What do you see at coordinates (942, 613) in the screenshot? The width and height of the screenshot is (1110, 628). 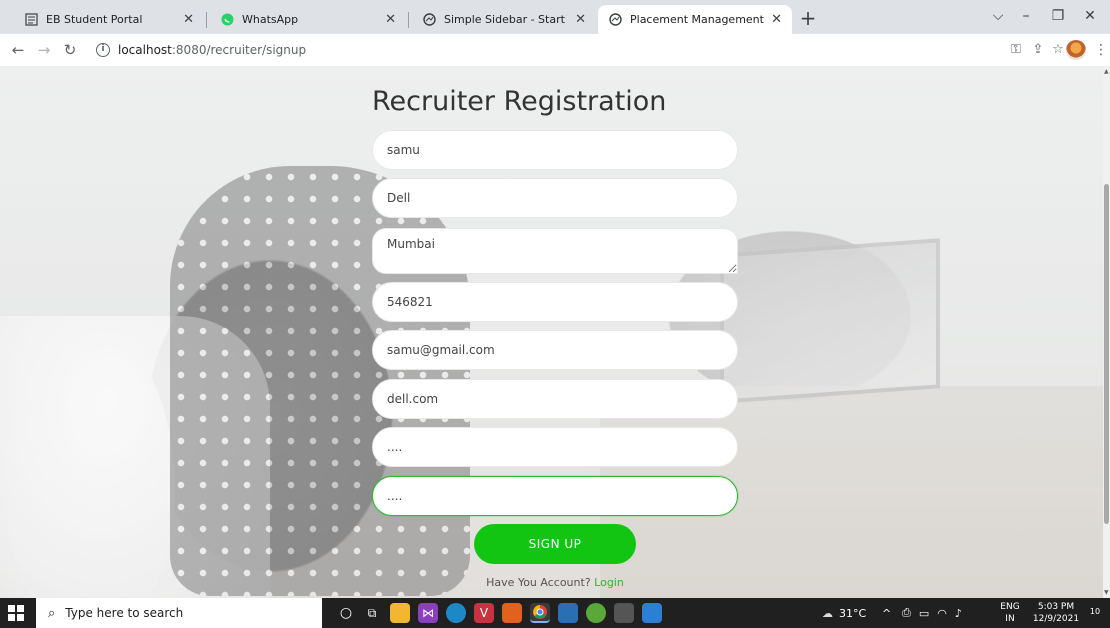 I see `wifi-icon: ◠` at bounding box center [942, 613].